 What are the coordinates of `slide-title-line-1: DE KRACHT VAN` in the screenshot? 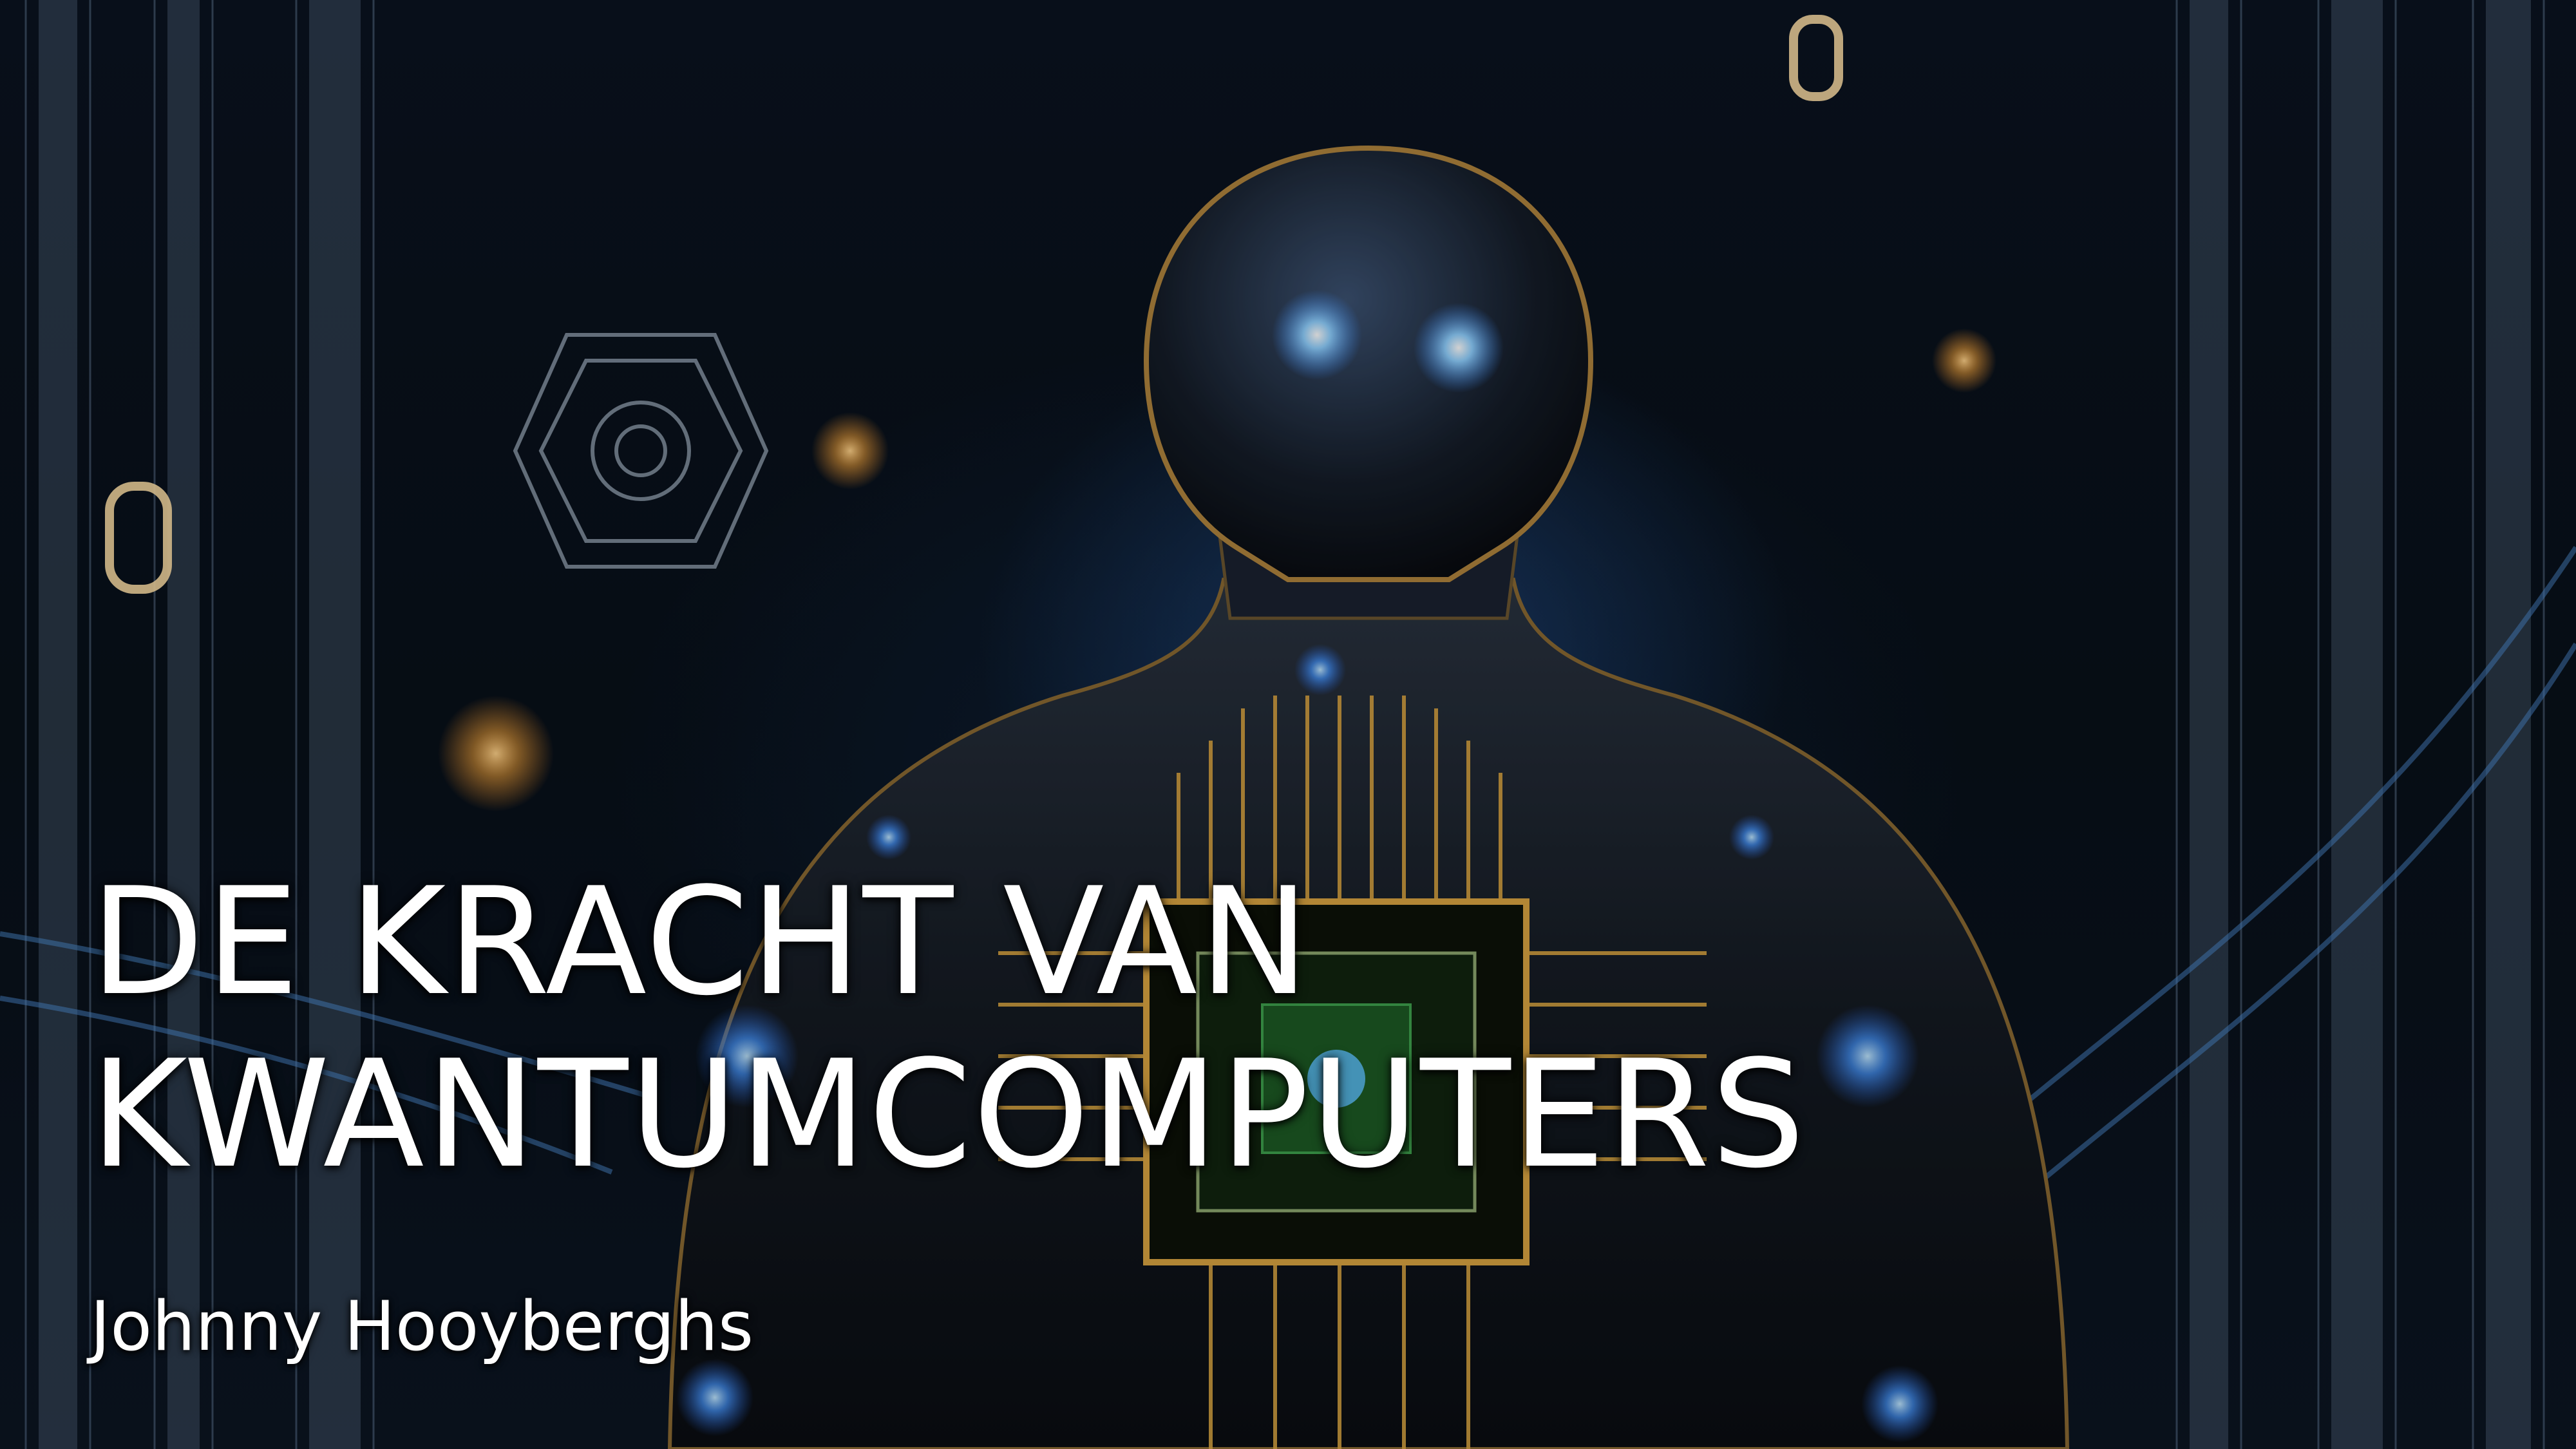 It's located at (700, 943).